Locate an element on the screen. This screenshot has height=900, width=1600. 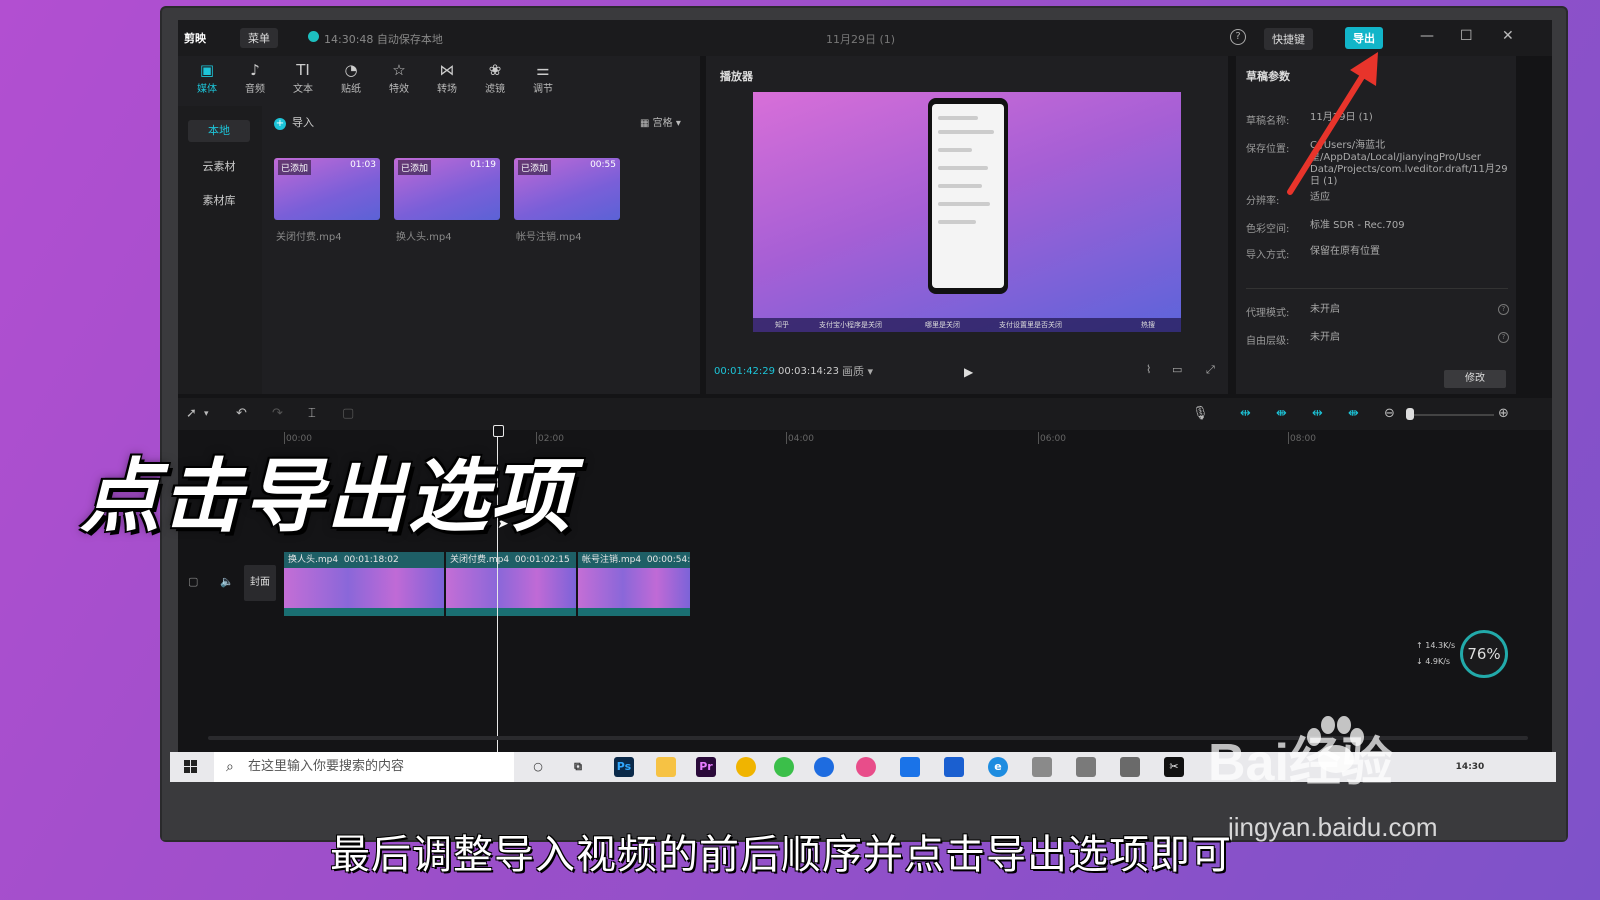
subtitle-caption: 最后调整导入视频的前后顺序并点击导出选项即可 is located at coordinates (781, 855).